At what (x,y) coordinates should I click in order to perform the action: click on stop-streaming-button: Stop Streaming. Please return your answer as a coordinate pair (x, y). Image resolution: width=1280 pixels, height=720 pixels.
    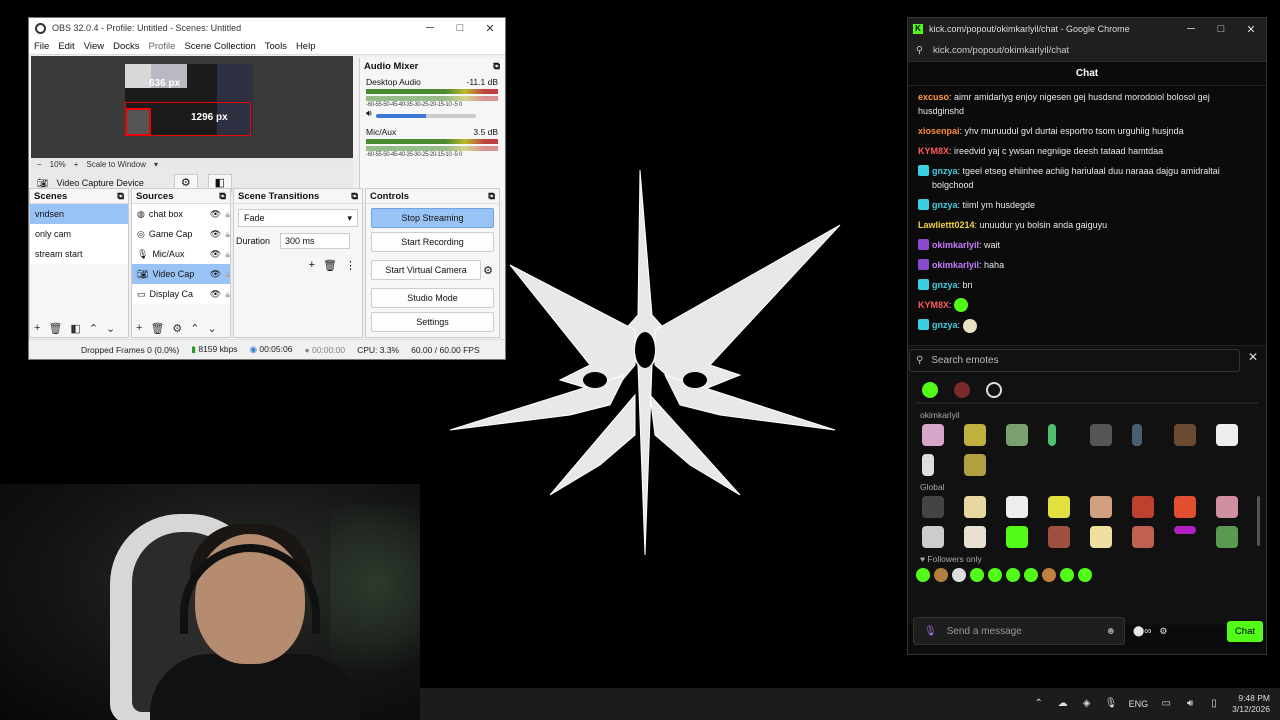
    Looking at the image, I should click on (432, 218).